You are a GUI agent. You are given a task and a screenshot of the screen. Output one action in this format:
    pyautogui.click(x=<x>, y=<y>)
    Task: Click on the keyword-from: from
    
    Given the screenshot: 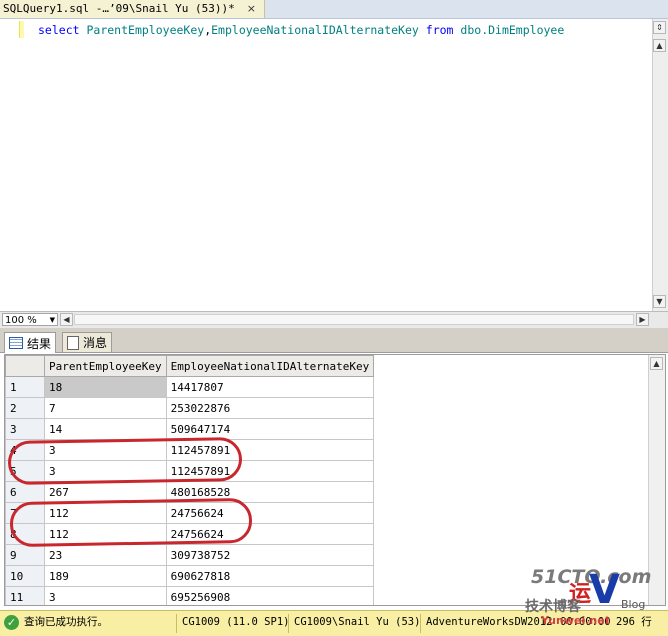 What is the action you would take?
    pyautogui.click(x=439, y=30)
    